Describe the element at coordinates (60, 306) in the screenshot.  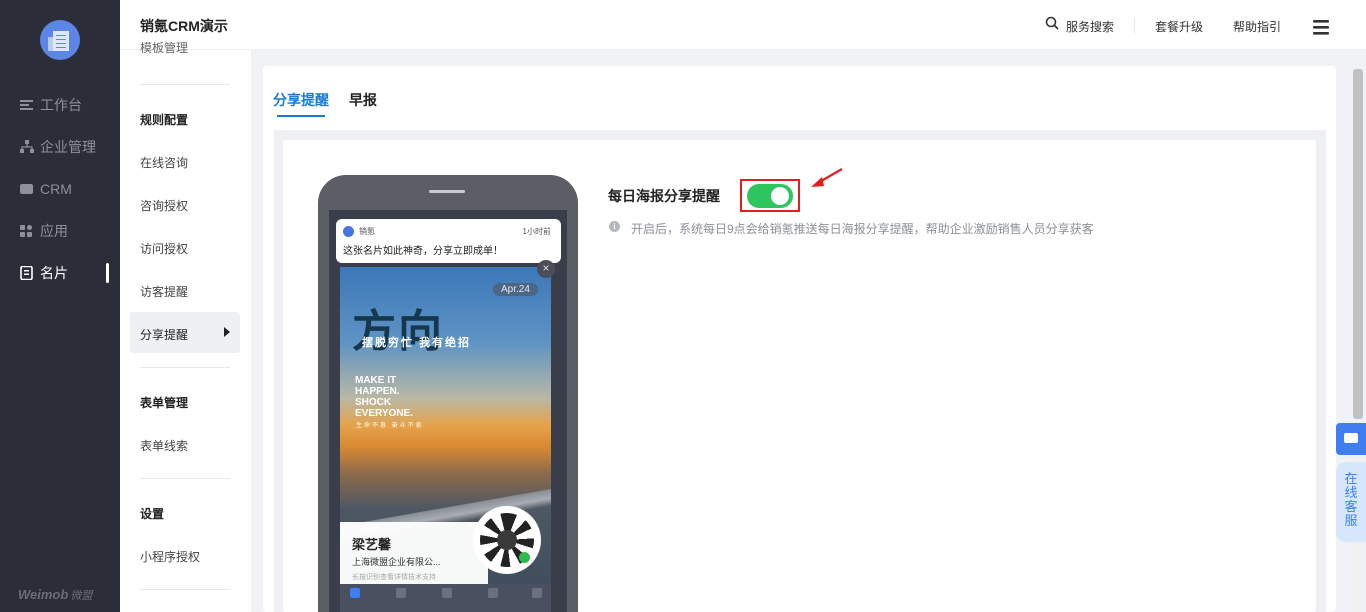
I see `left-navigation: 工作台 企业管理 CRM 应用 名片 Weimob 微盟` at that location.